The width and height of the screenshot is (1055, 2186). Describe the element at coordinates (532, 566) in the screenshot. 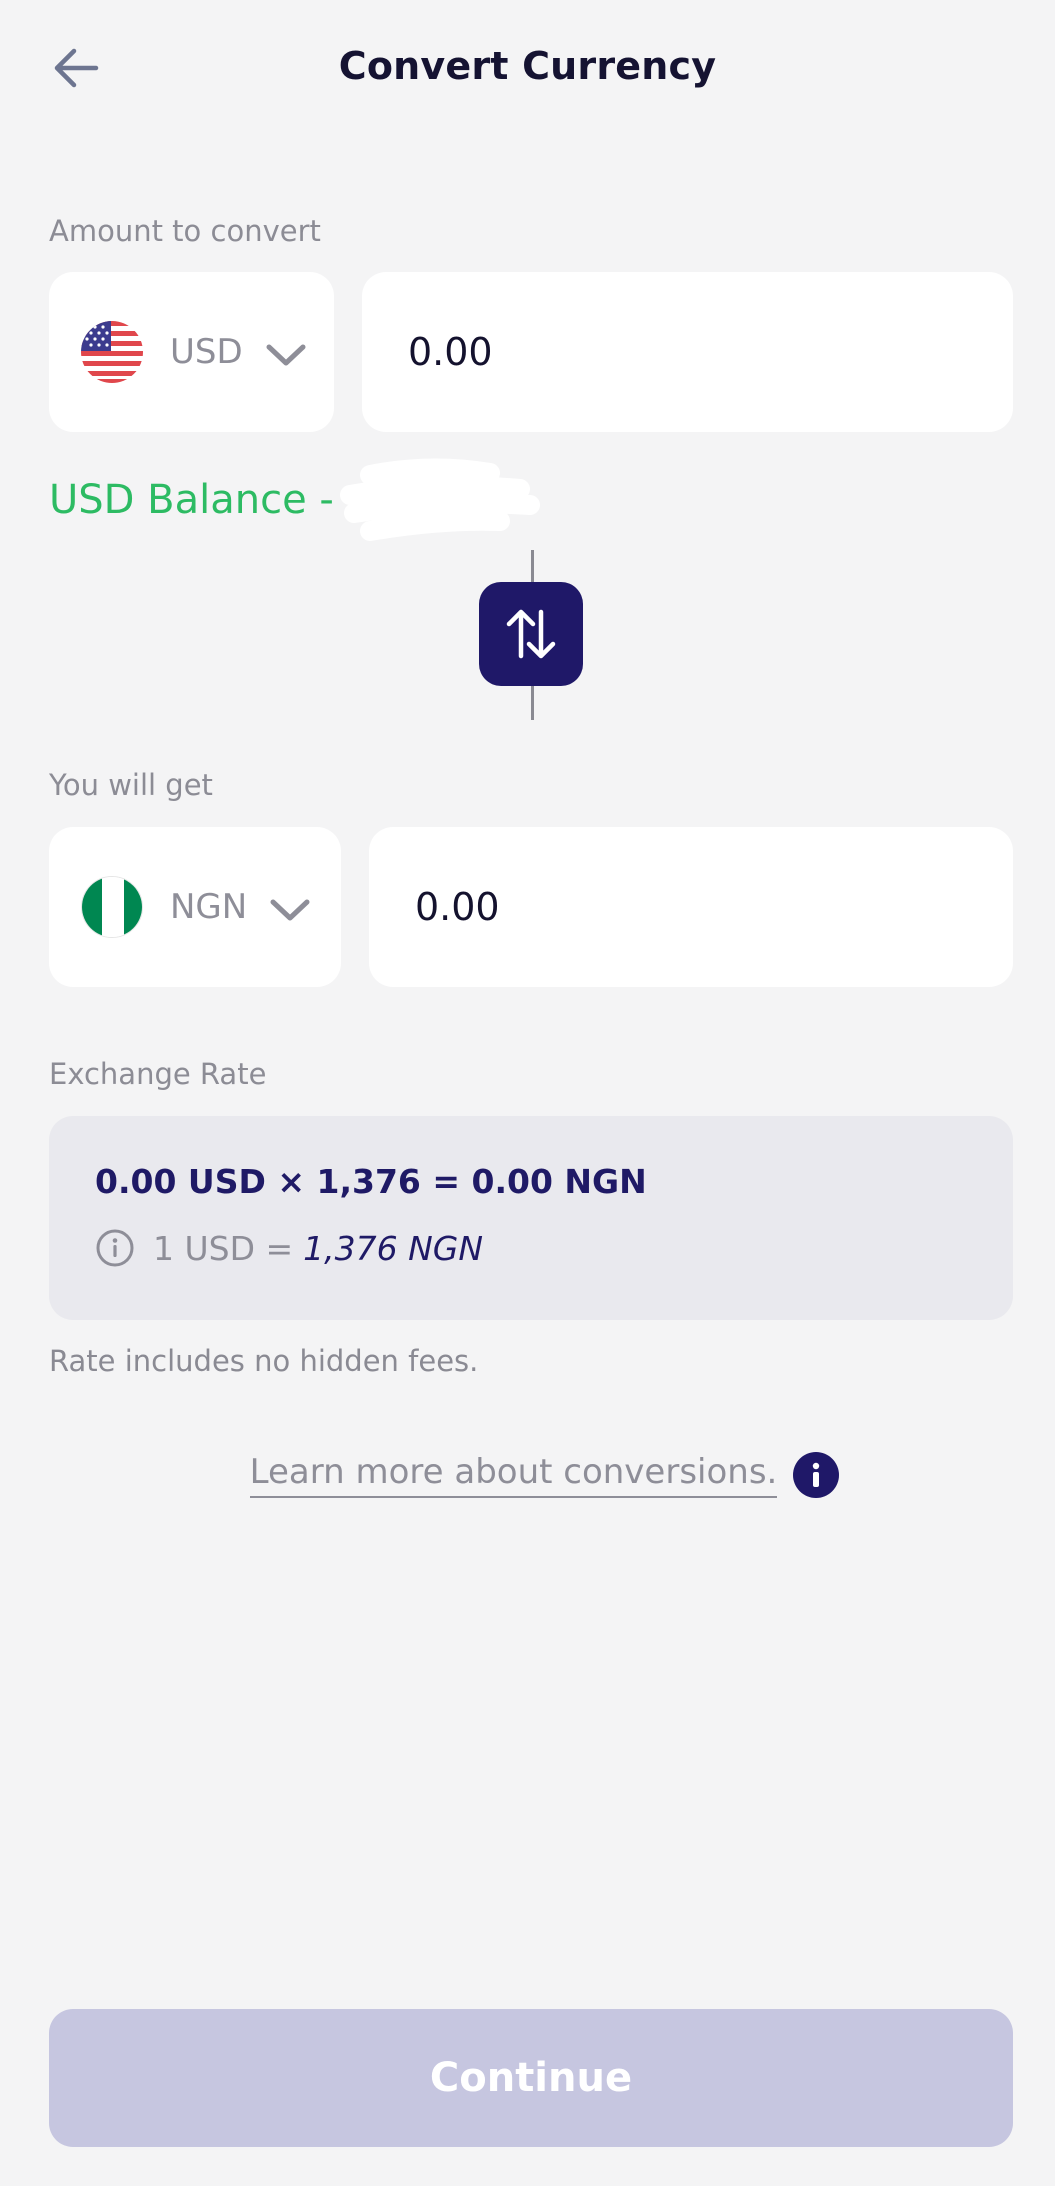

I see `swap-line-top` at that location.